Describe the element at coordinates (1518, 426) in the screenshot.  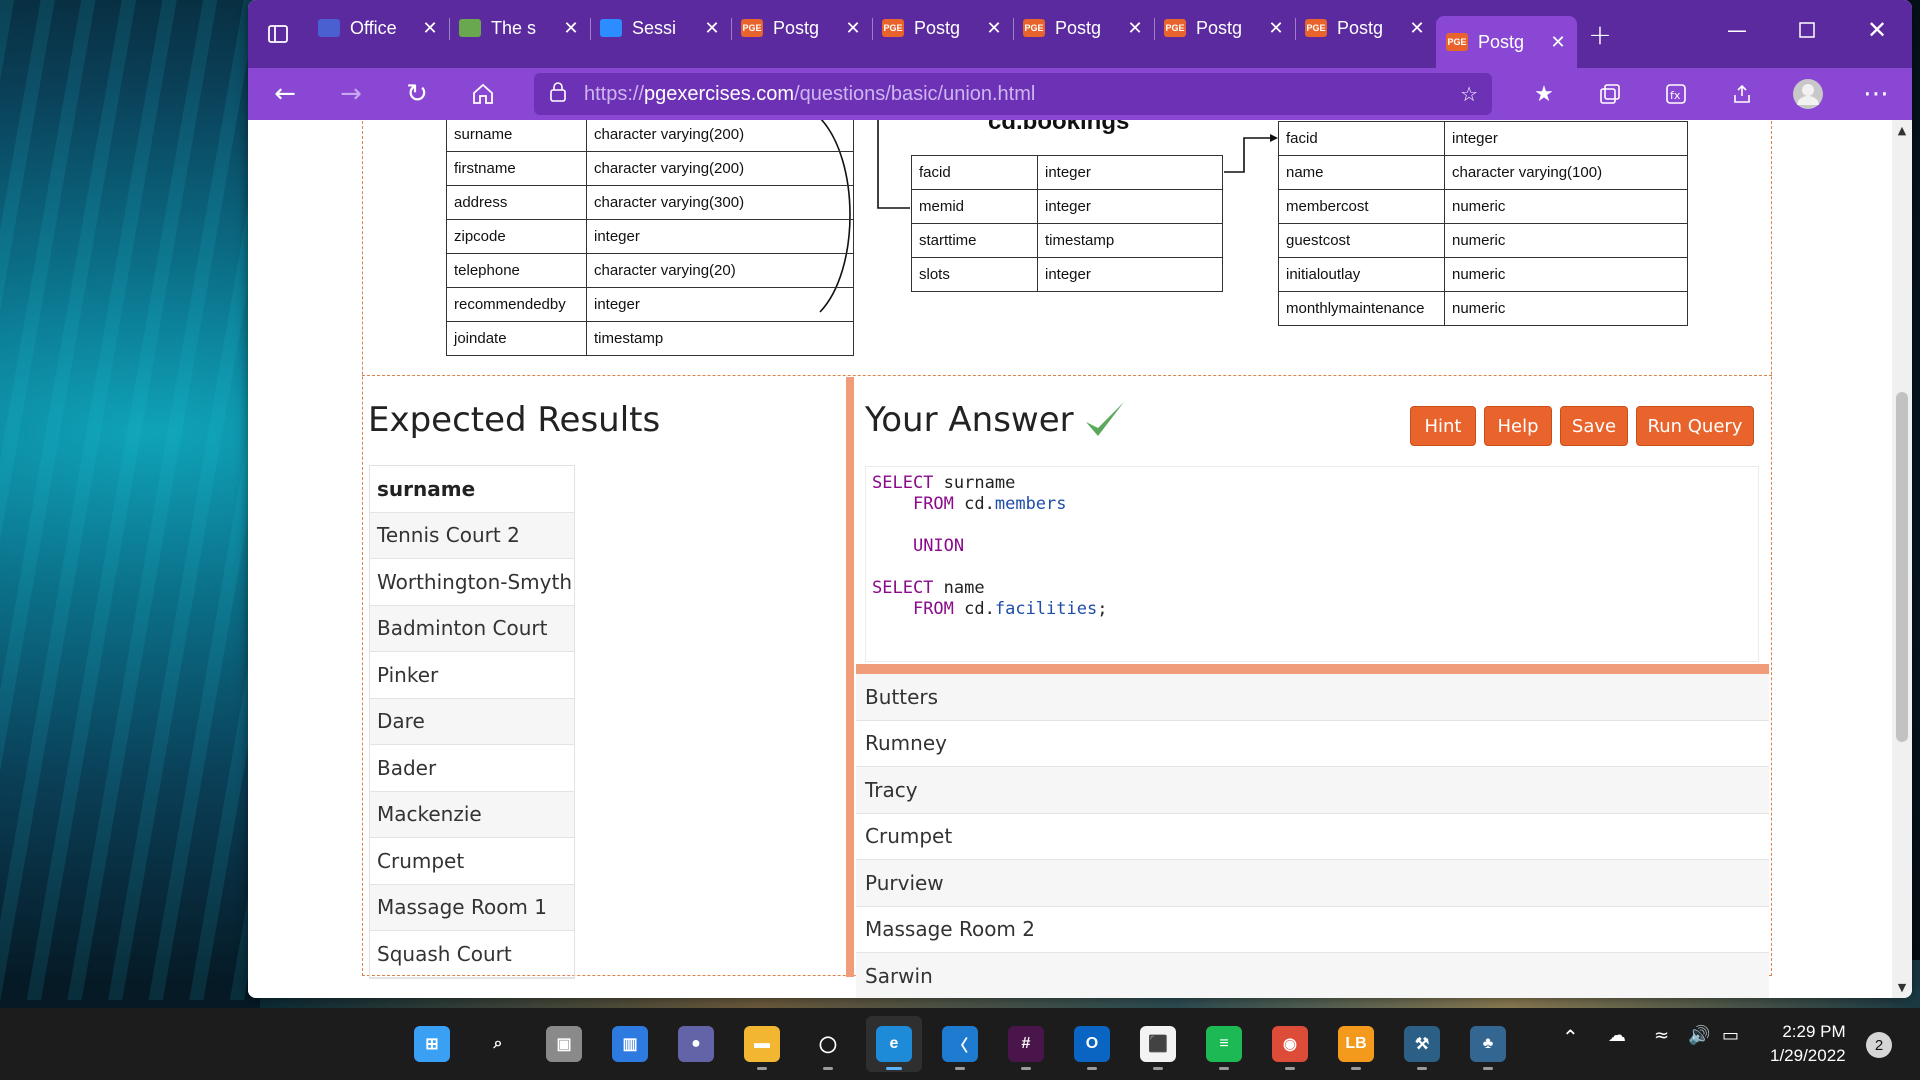
I see `help-button: Help` at that location.